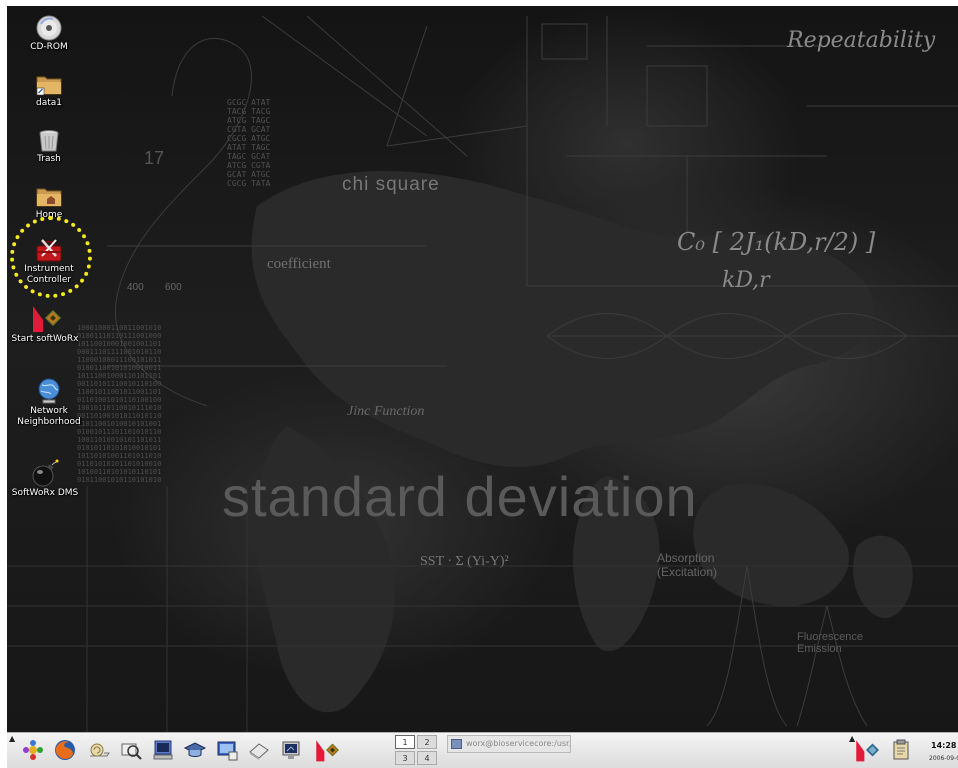  What do you see at coordinates (227, 750) in the screenshot?
I see `desktop-icon` at bounding box center [227, 750].